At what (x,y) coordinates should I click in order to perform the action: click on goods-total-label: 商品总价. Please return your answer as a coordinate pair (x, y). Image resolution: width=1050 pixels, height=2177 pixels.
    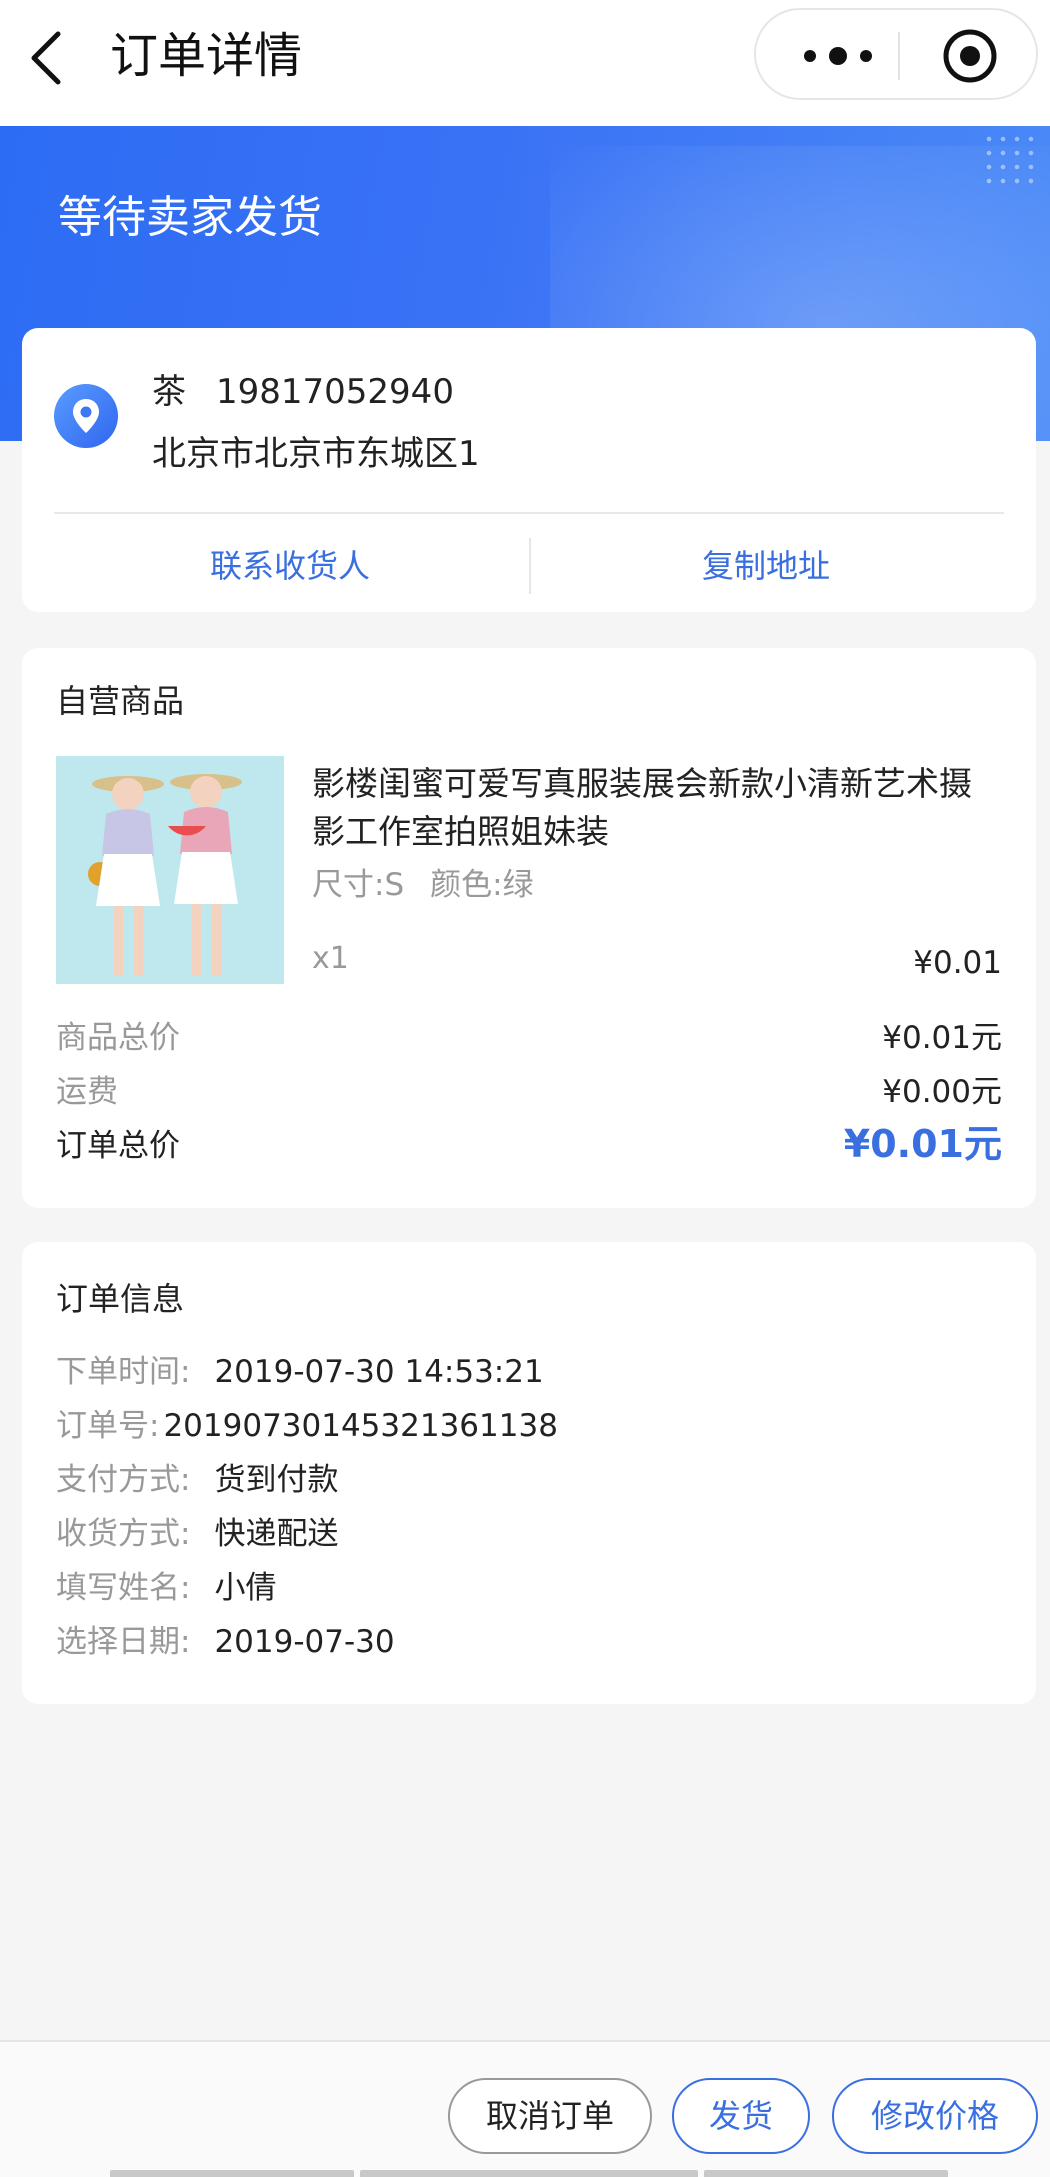
    Looking at the image, I should click on (118, 1038).